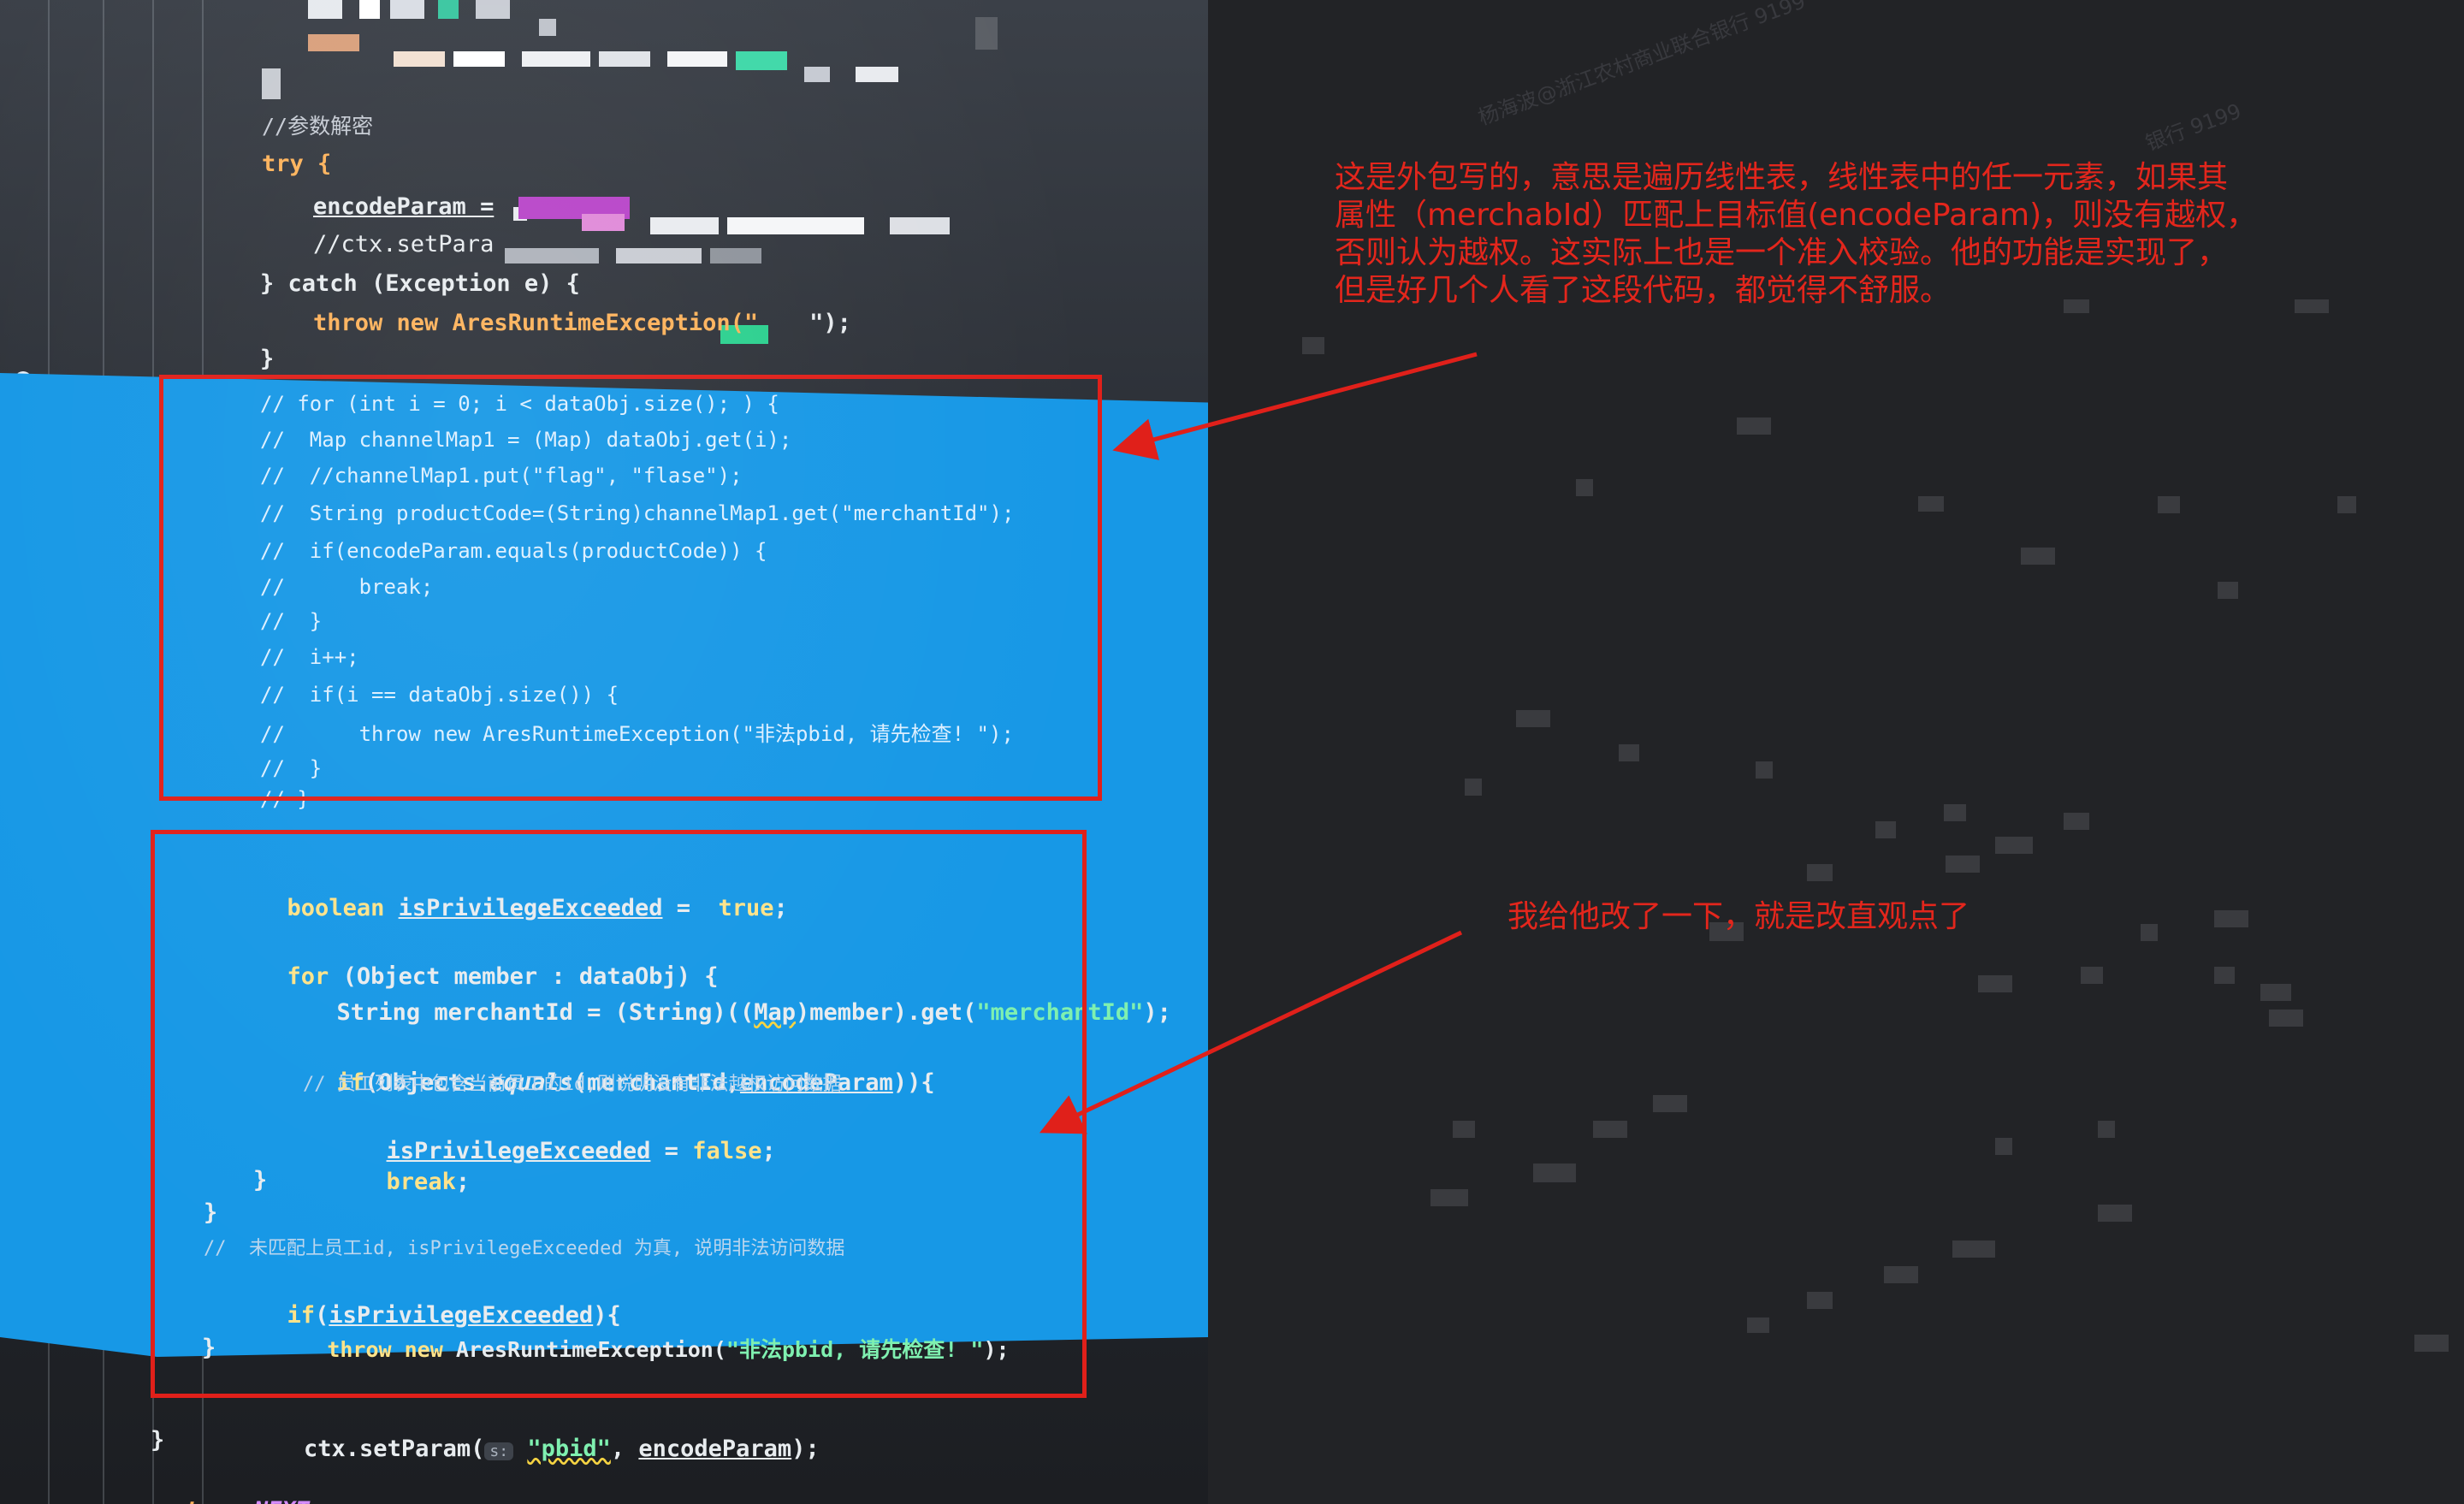  What do you see at coordinates (1251, 1032) in the screenshot?
I see `arrow-to-new-code` at bounding box center [1251, 1032].